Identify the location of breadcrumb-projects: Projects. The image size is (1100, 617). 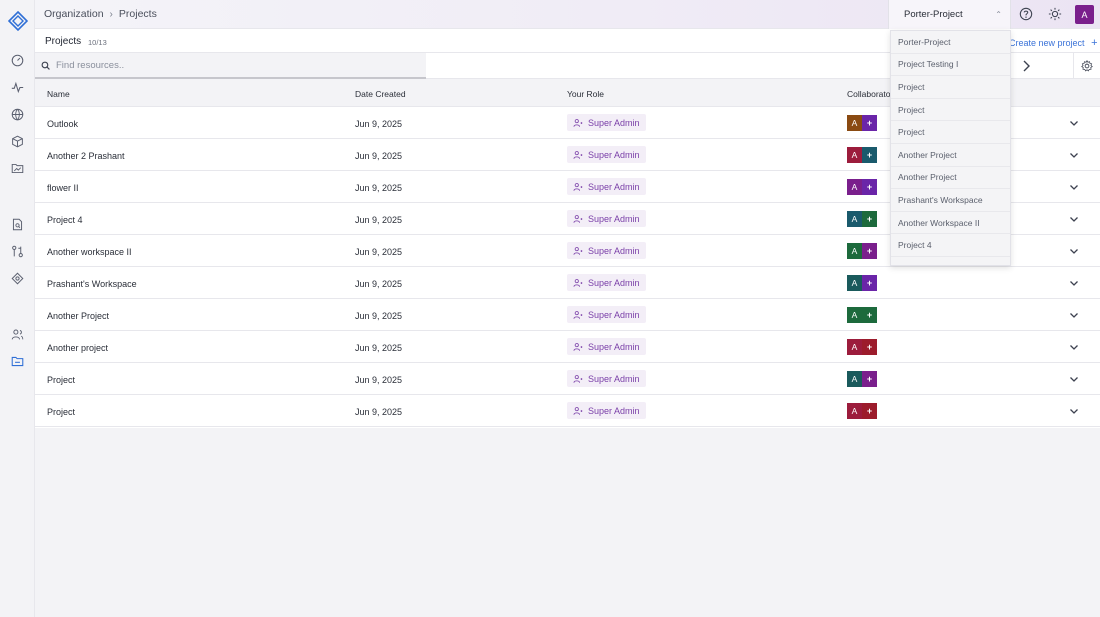
(138, 14).